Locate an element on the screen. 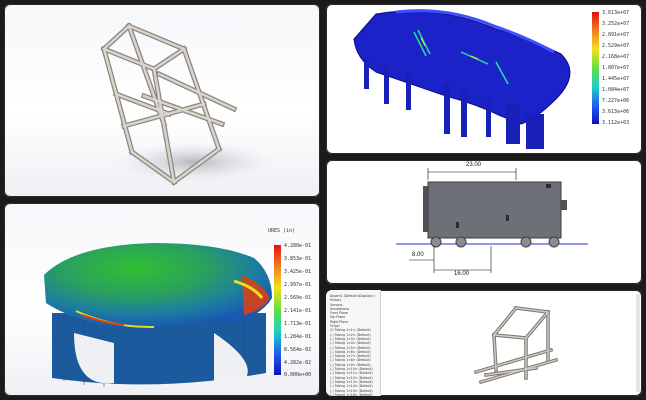  displacement-legend-label: 8.564e-02 is located at coordinates (298, 350).